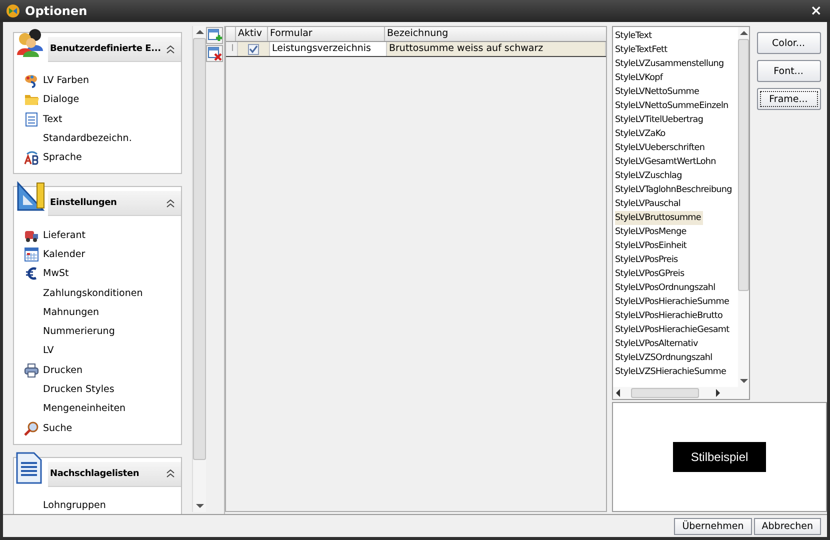  I want to click on sidebar-item: Mengeneinheiten, so click(84, 408).